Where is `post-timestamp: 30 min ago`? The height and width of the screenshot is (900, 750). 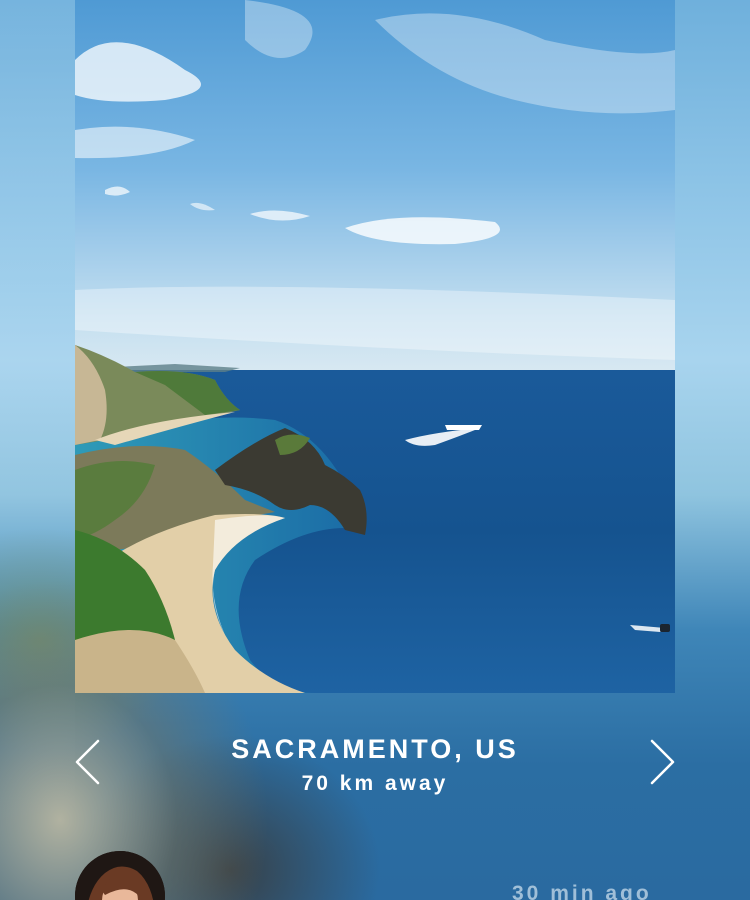
post-timestamp: 30 min ago is located at coordinates (582, 891).